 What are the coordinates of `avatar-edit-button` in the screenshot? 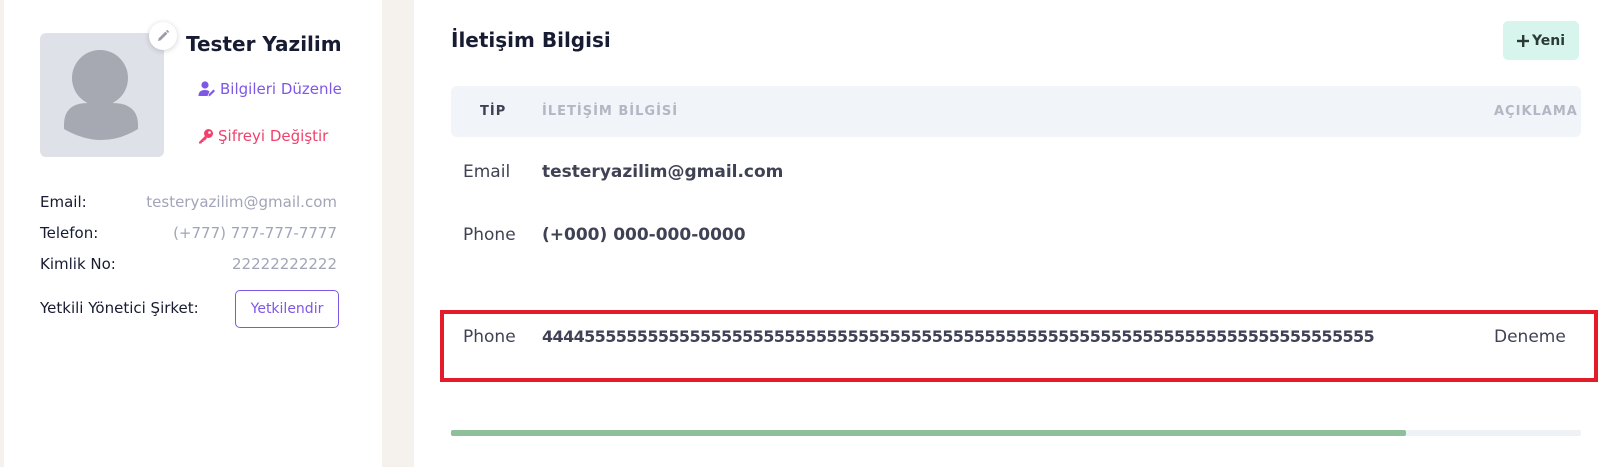 It's located at (163, 36).